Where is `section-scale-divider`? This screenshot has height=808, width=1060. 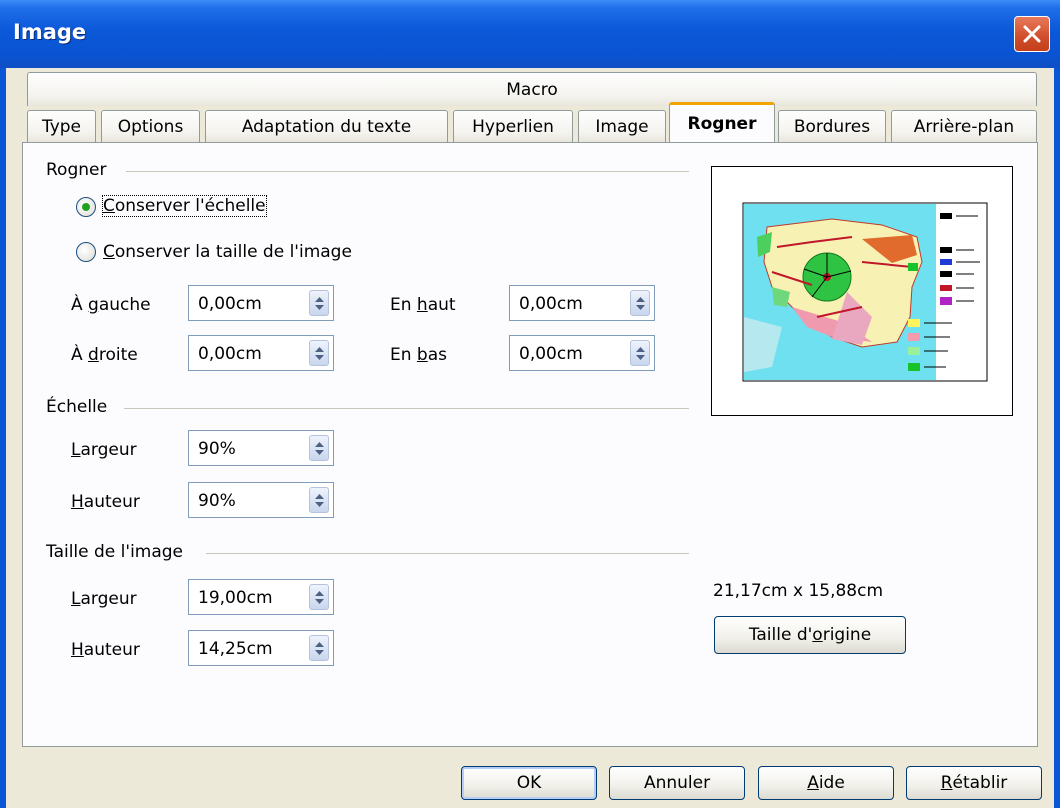
section-scale-divider is located at coordinates (406, 408).